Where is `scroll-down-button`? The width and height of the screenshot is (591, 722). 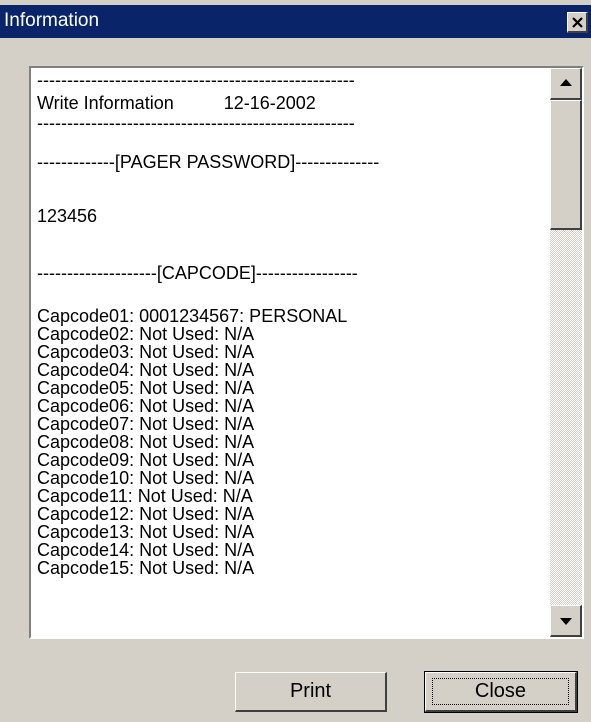 scroll-down-button is located at coordinates (566, 621).